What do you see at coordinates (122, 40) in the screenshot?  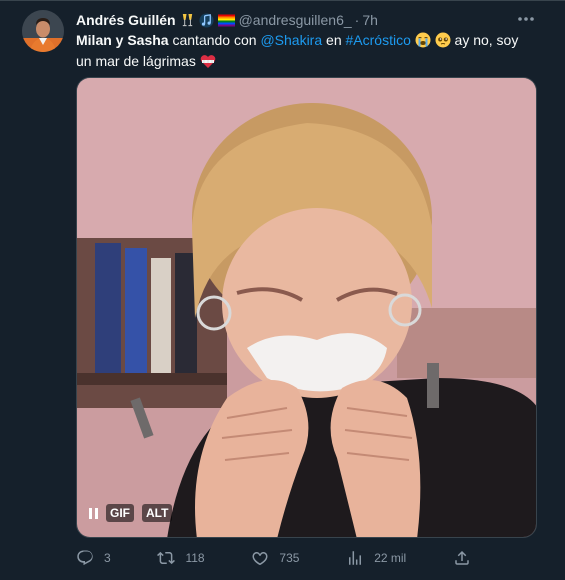 I see `tweet-text-bold: Milan y Sasha` at bounding box center [122, 40].